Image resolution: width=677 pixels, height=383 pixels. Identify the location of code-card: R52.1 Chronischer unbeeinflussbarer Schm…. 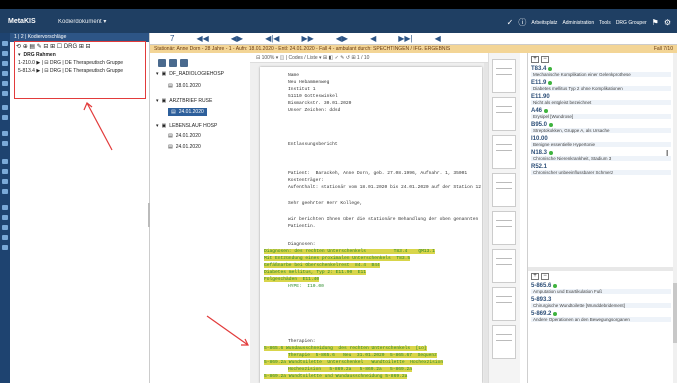
(601, 169).